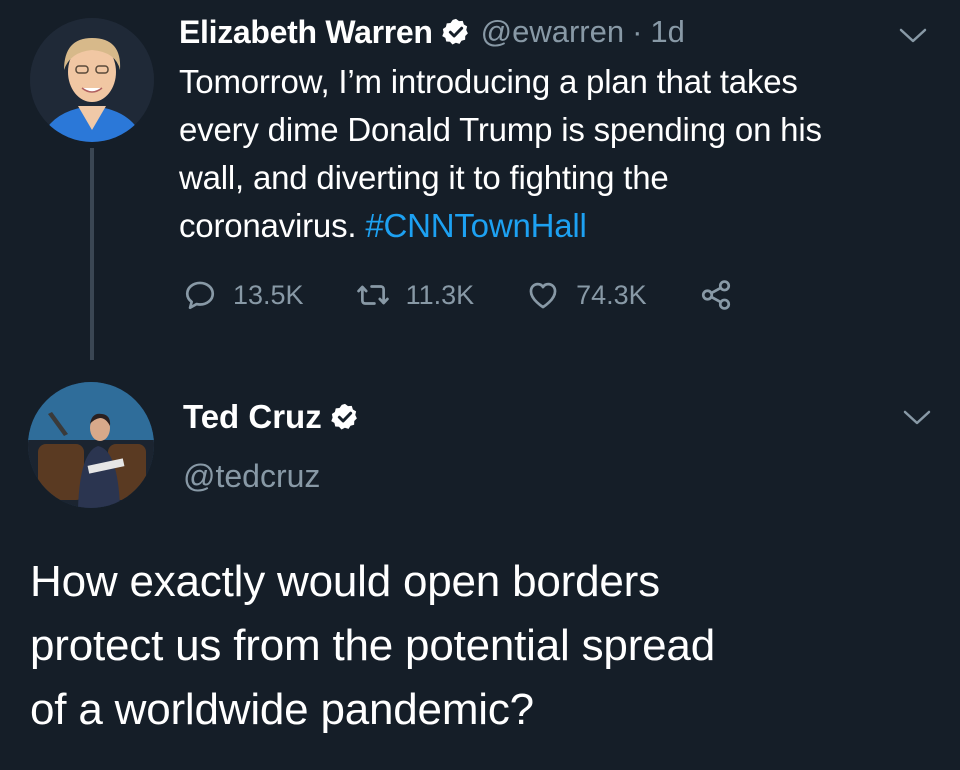  I want to click on tweet2-author-row: Ted Cruz, so click(271, 417).